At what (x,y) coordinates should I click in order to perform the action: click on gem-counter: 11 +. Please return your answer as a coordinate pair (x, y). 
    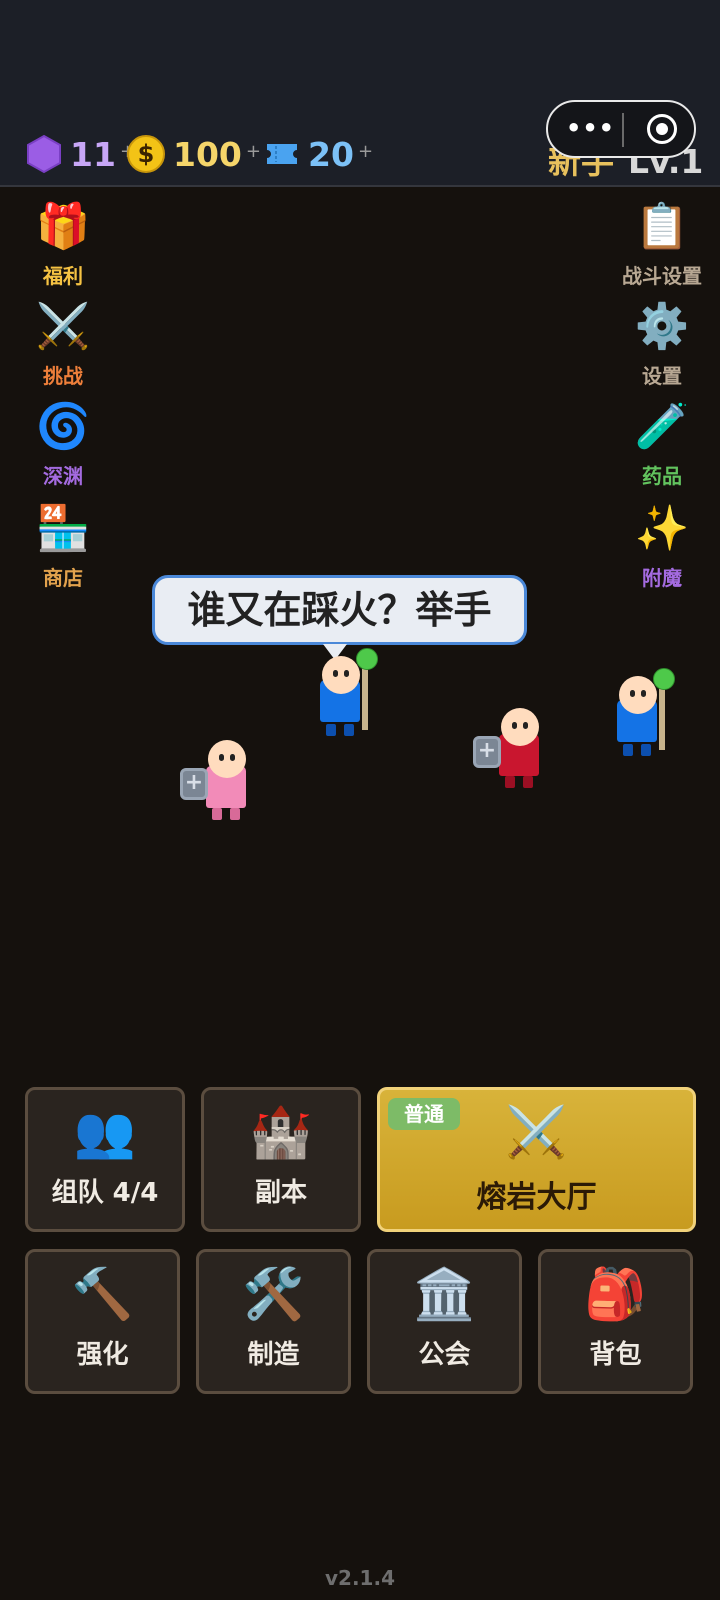
    Looking at the image, I should click on (80, 154).